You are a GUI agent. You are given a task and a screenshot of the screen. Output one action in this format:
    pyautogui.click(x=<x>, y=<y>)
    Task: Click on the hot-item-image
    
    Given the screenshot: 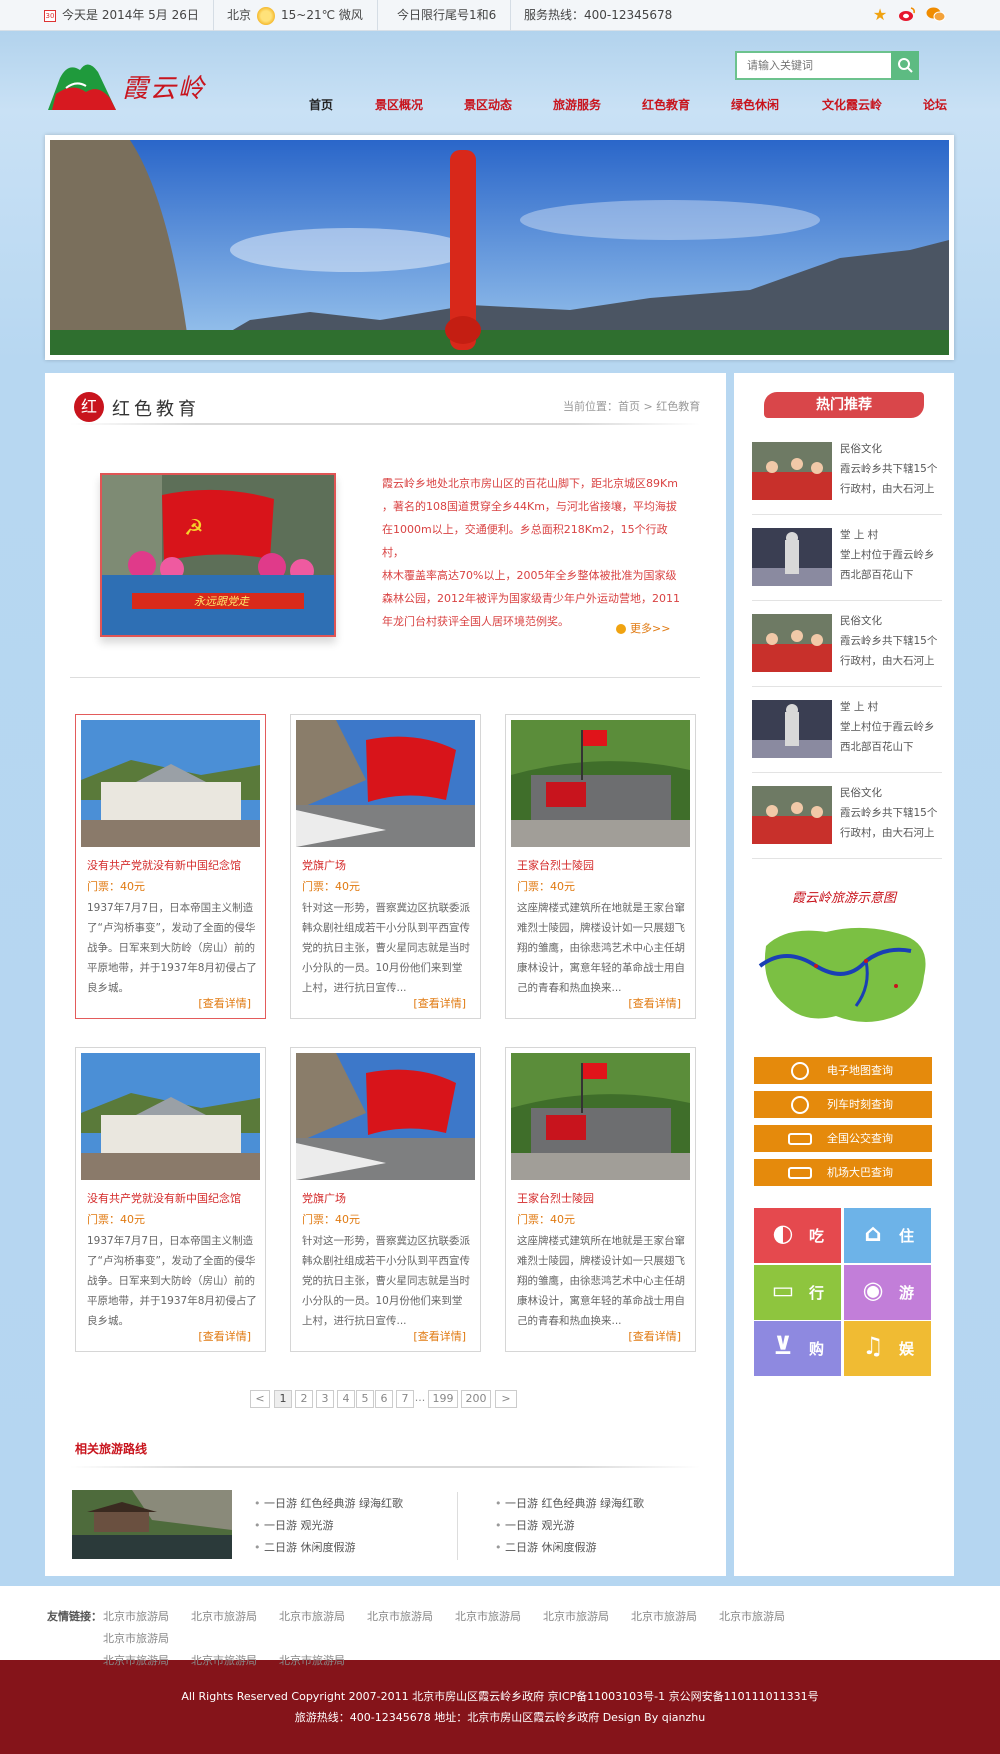 What is the action you would take?
    pyautogui.click(x=792, y=729)
    